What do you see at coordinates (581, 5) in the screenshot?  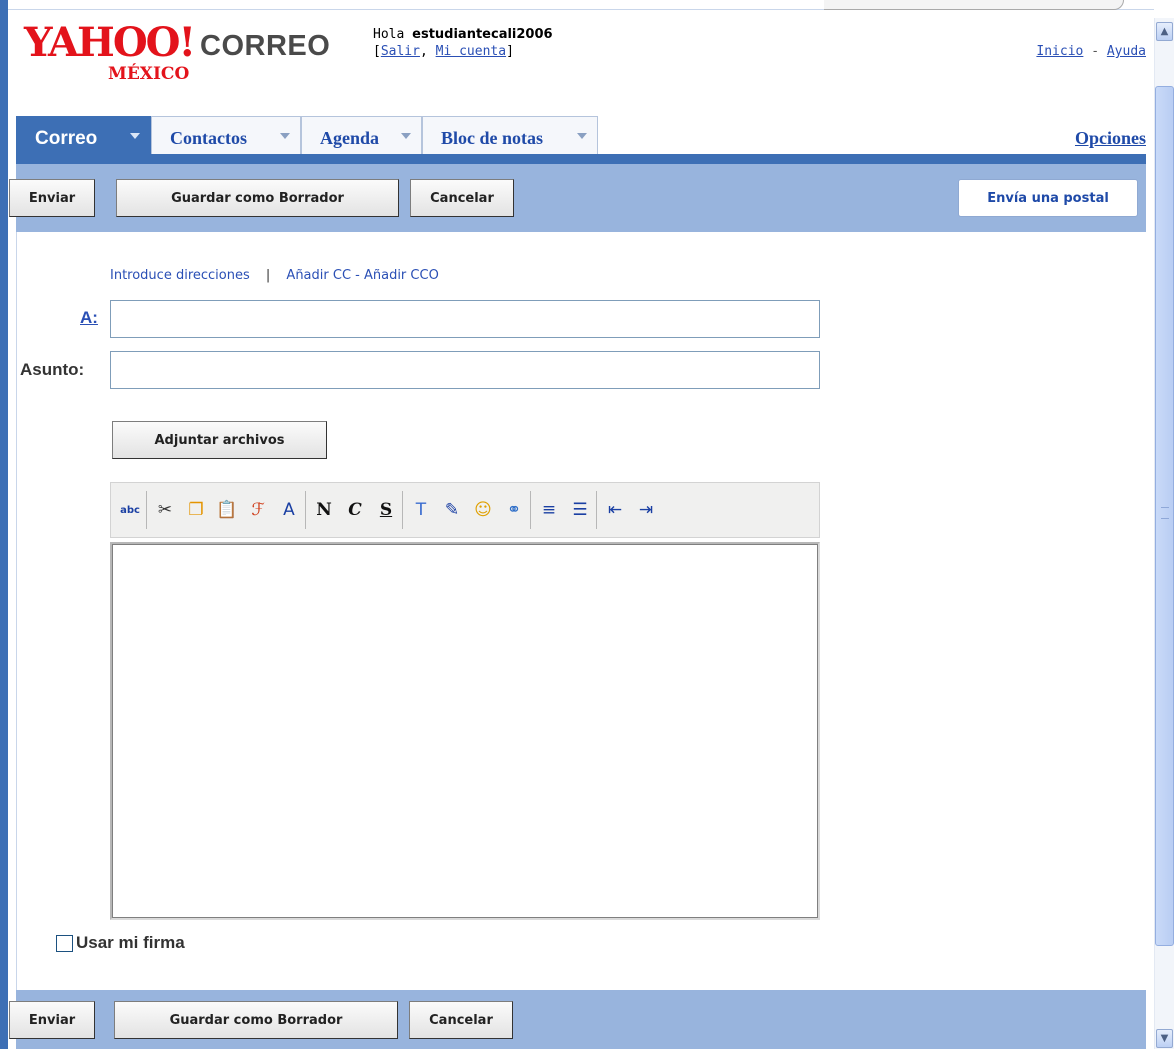 I see `window-frame-top` at bounding box center [581, 5].